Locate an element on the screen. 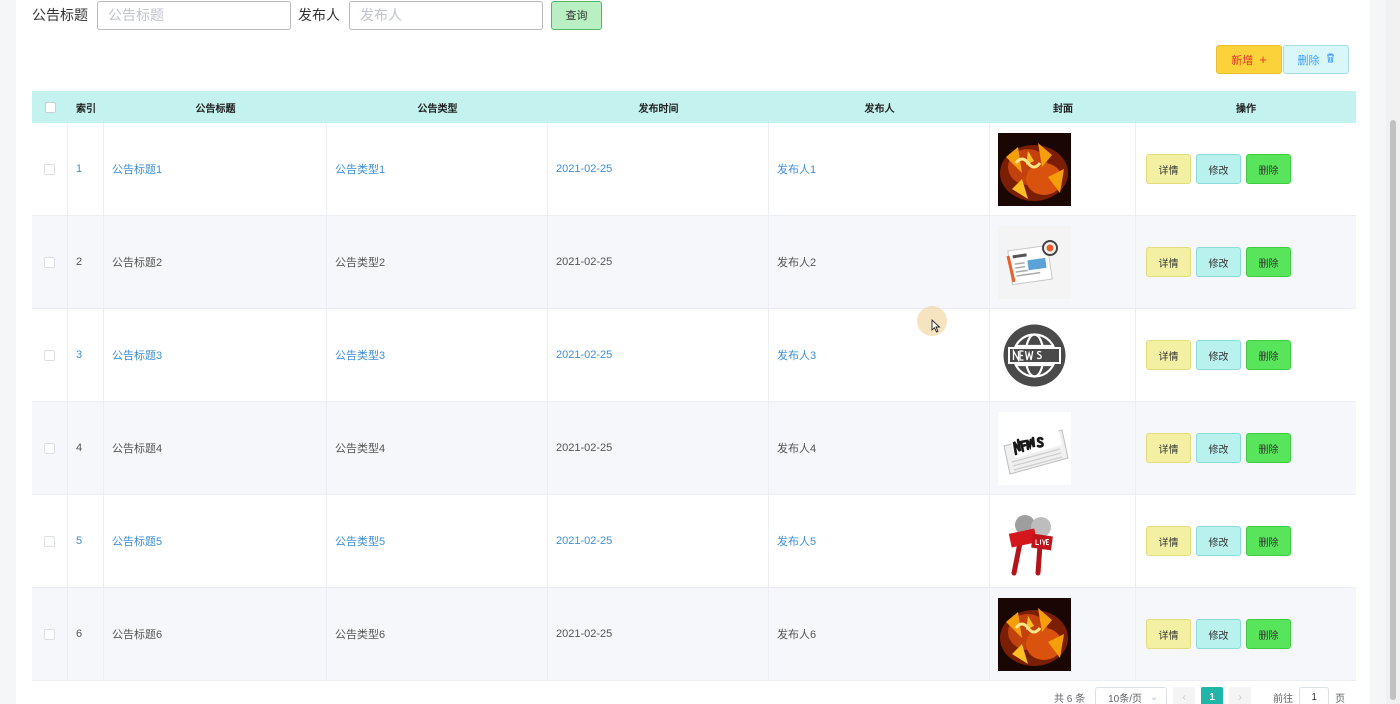 The image size is (1400, 704). row-publisher: 发布人1 is located at coordinates (879, 169).